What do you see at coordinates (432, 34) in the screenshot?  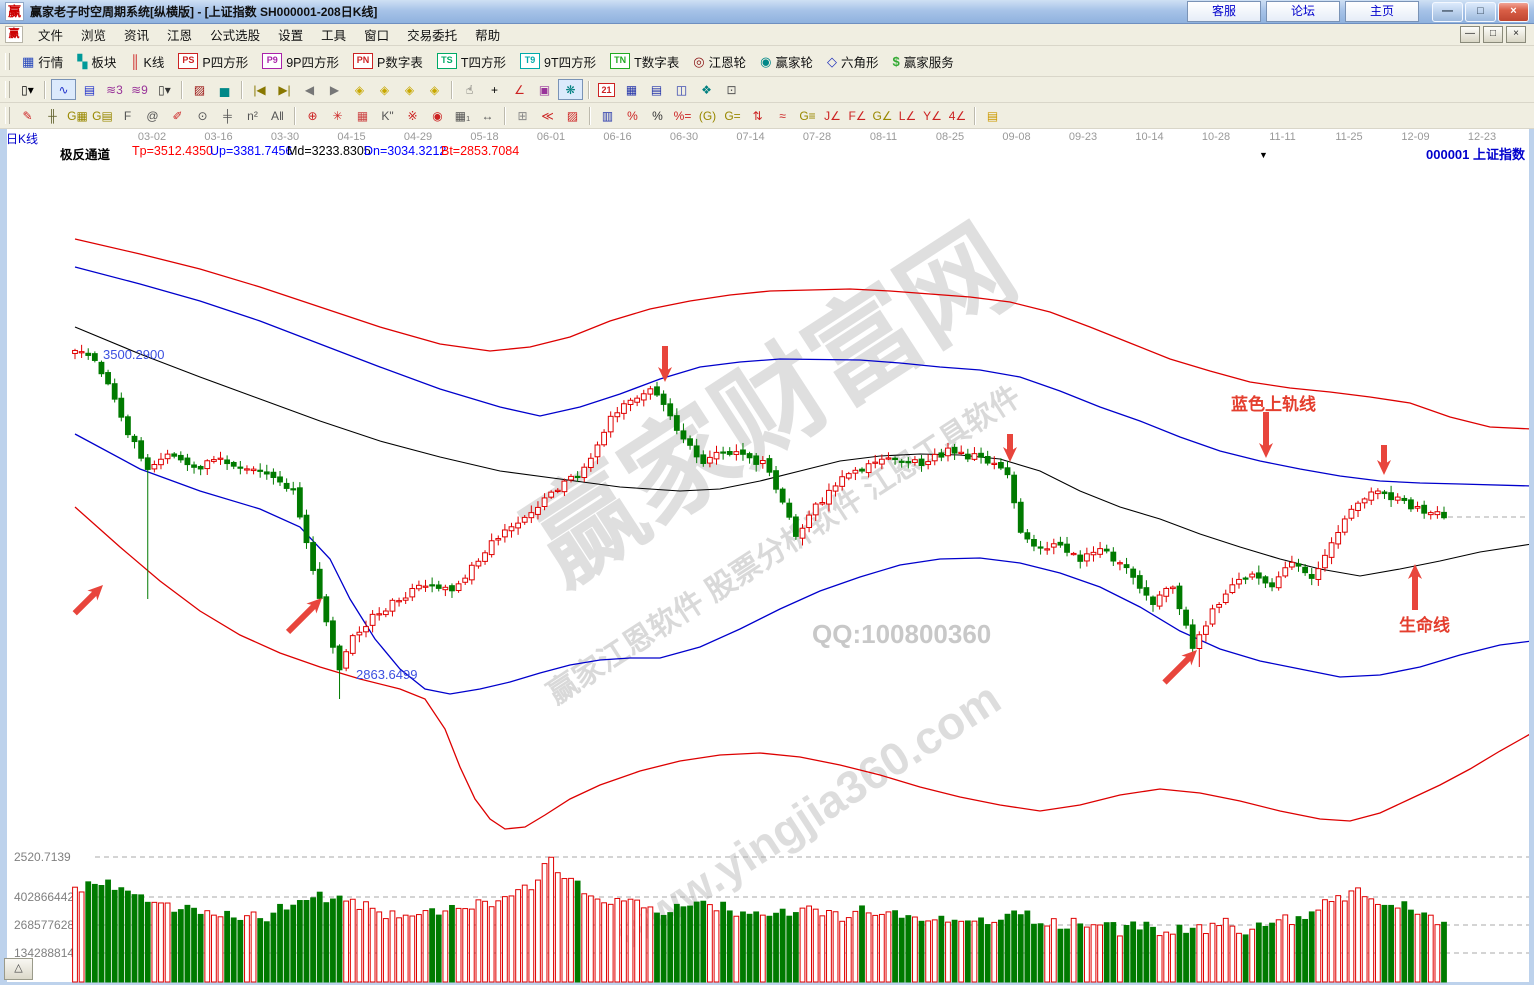 I see `menu-交易委托: 交易委托` at bounding box center [432, 34].